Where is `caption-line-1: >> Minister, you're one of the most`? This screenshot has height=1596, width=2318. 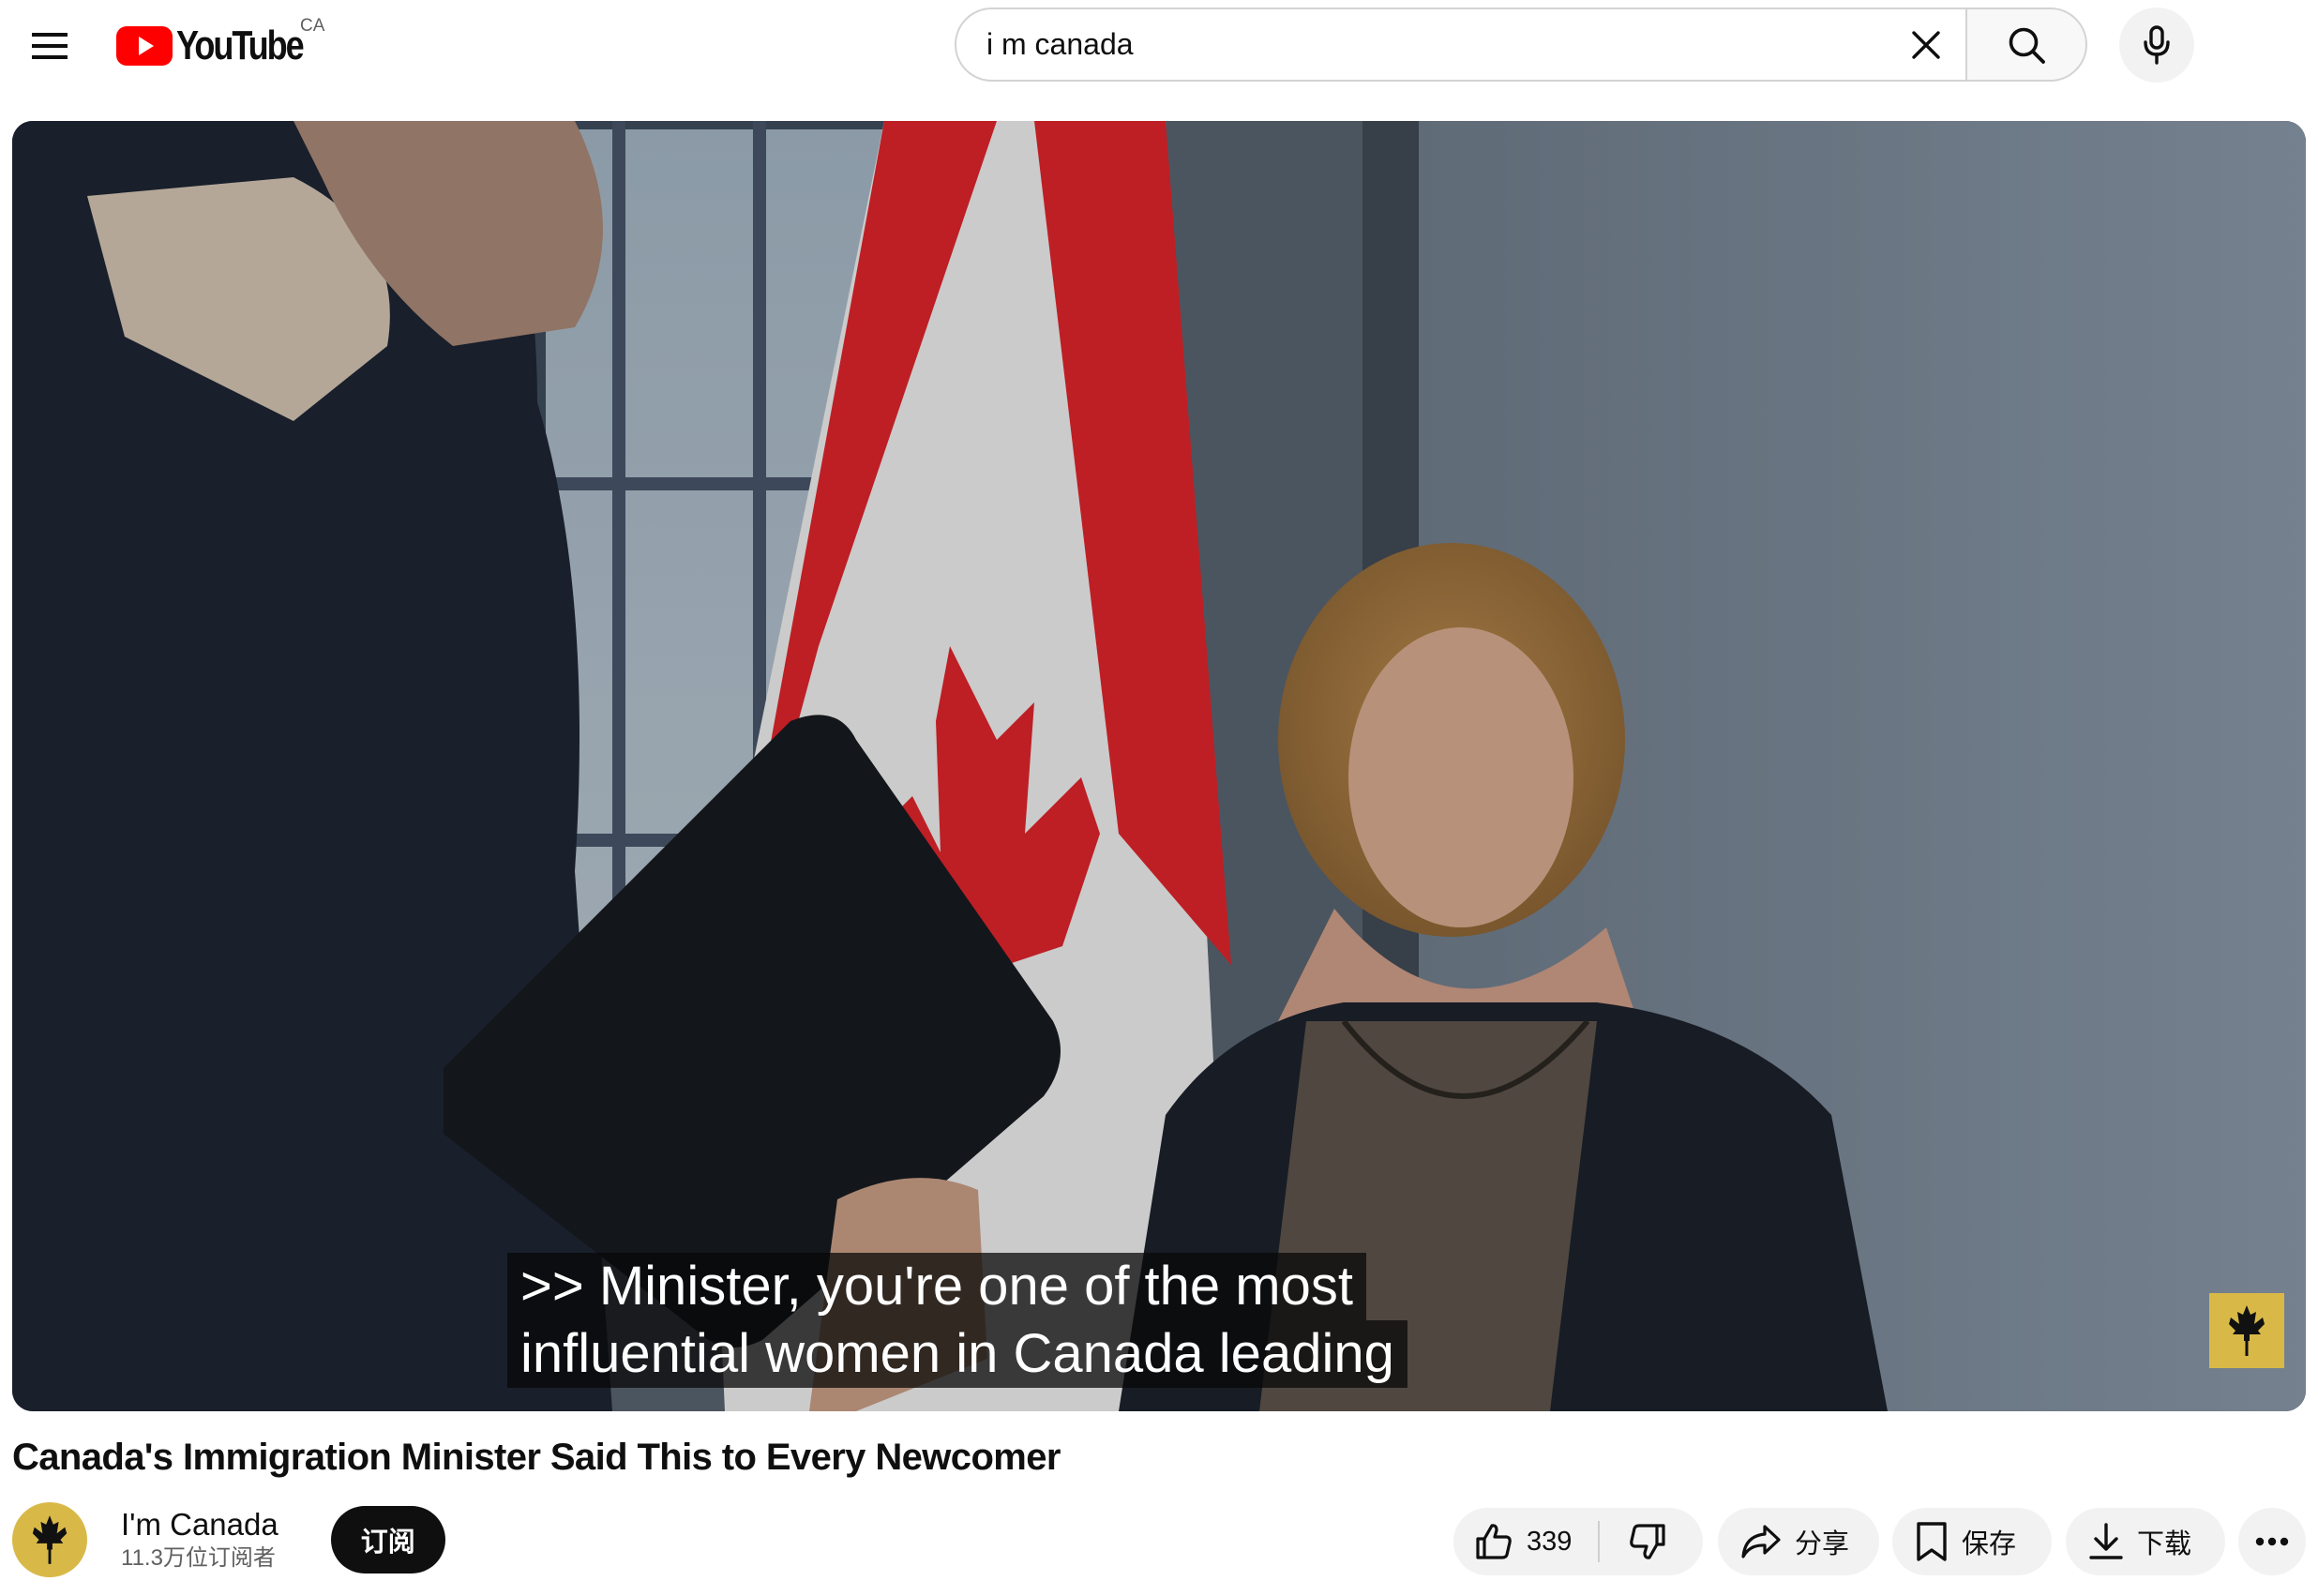
caption-line-1: >> Minister, you're one of the most is located at coordinates (936, 1286).